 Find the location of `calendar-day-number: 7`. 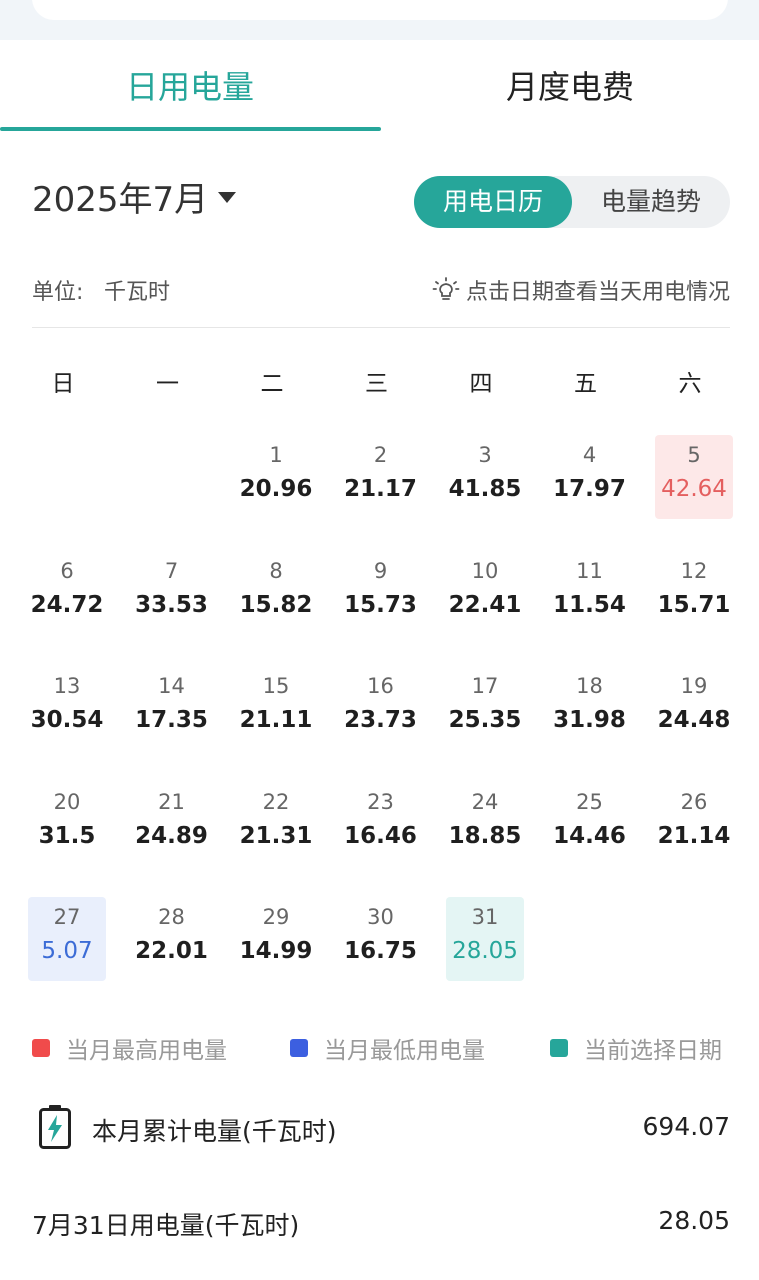

calendar-day-number: 7 is located at coordinates (171, 570).